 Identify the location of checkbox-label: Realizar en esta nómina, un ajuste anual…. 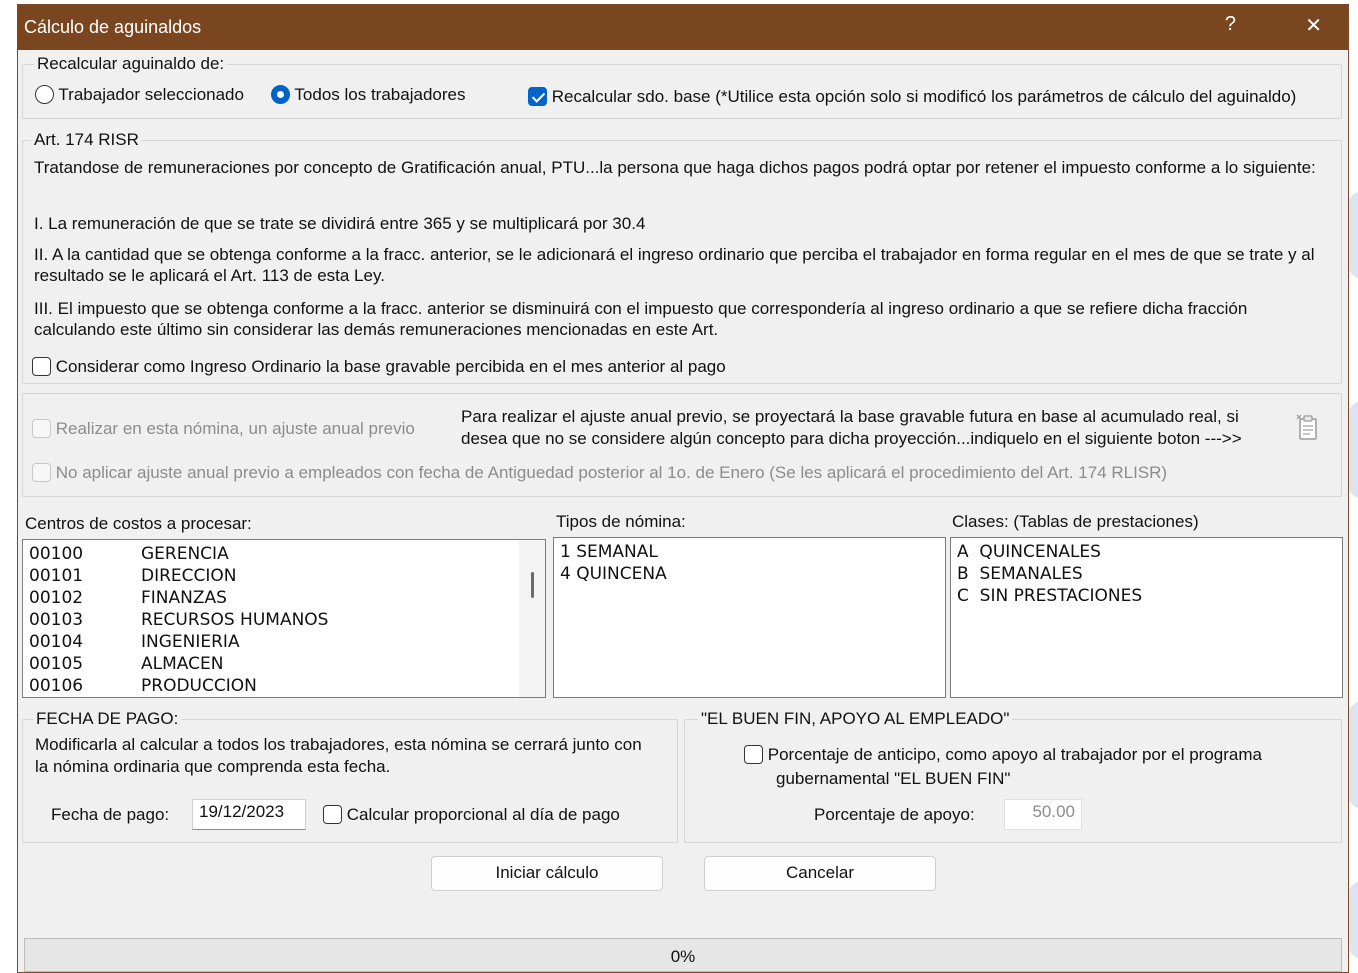
(235, 428).